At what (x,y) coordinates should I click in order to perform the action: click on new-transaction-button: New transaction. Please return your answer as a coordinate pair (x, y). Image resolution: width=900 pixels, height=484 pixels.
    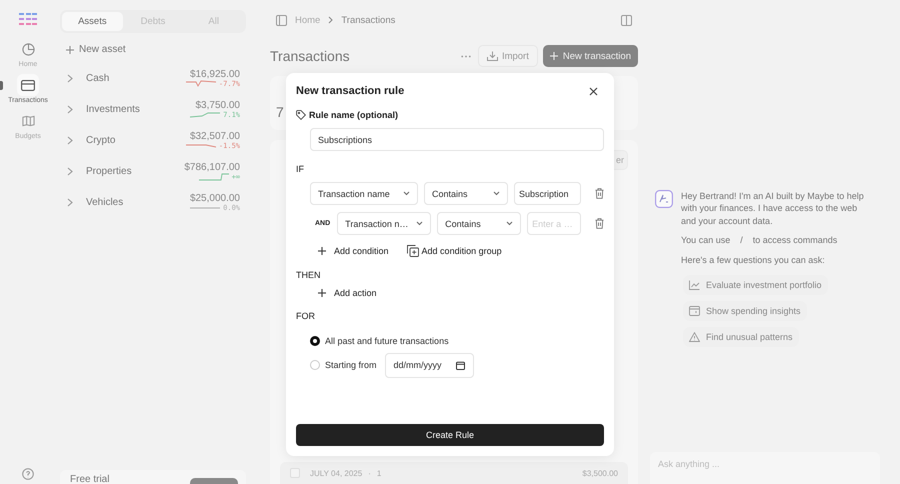
    Looking at the image, I should click on (590, 56).